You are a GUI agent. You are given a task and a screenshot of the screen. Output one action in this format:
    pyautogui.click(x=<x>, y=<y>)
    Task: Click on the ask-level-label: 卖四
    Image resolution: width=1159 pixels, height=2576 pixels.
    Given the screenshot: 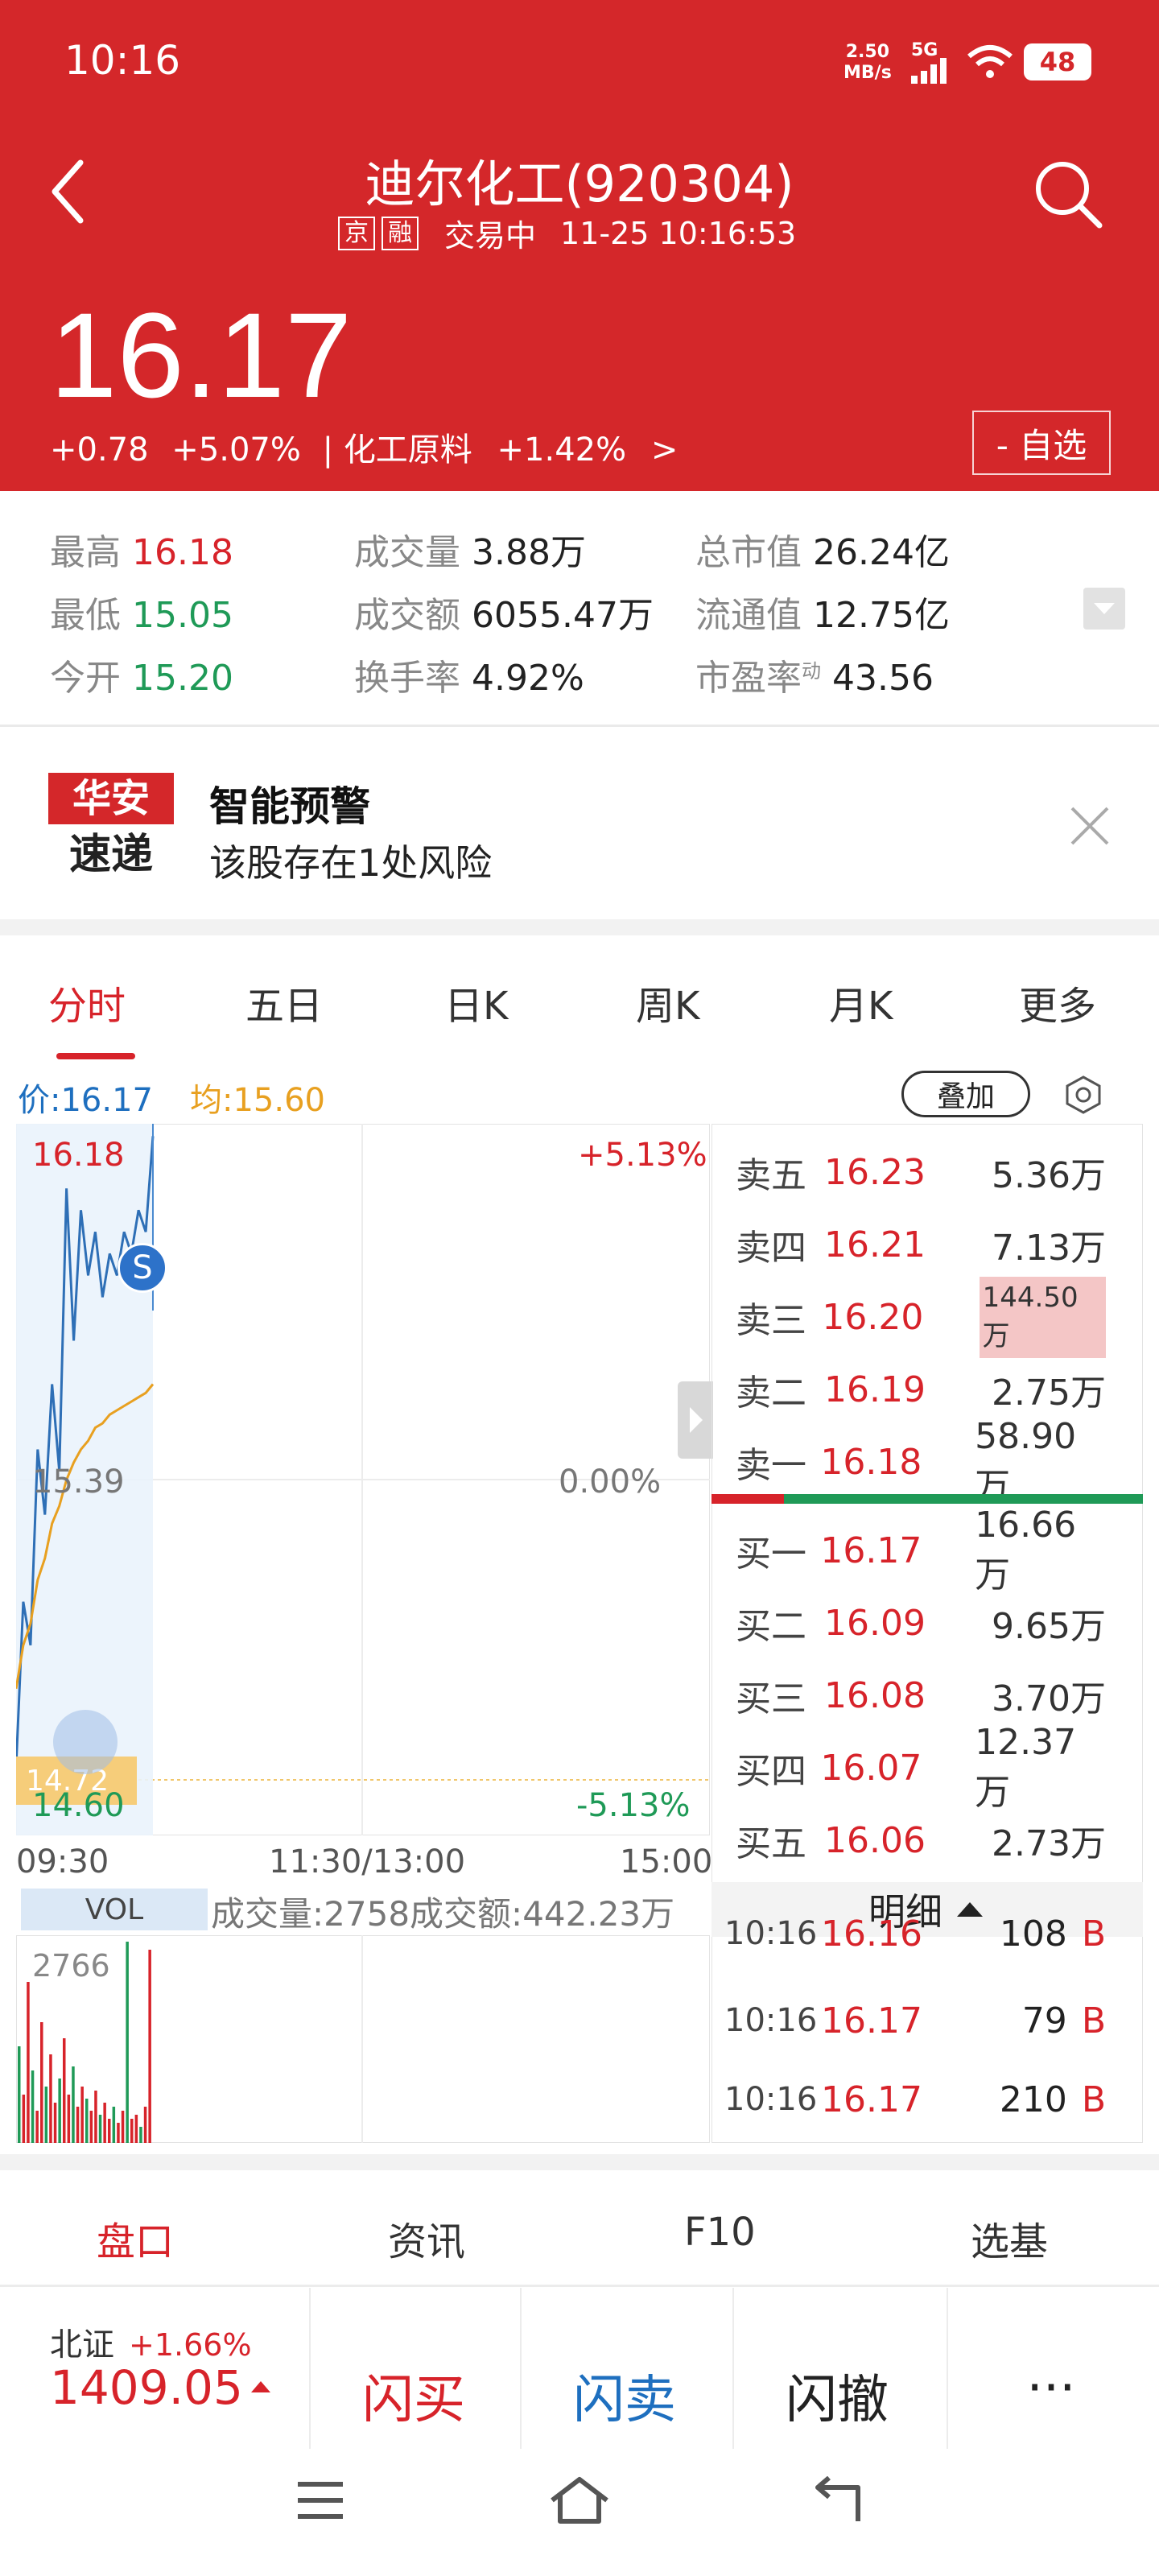 What is the action you would take?
    pyautogui.click(x=771, y=1248)
    